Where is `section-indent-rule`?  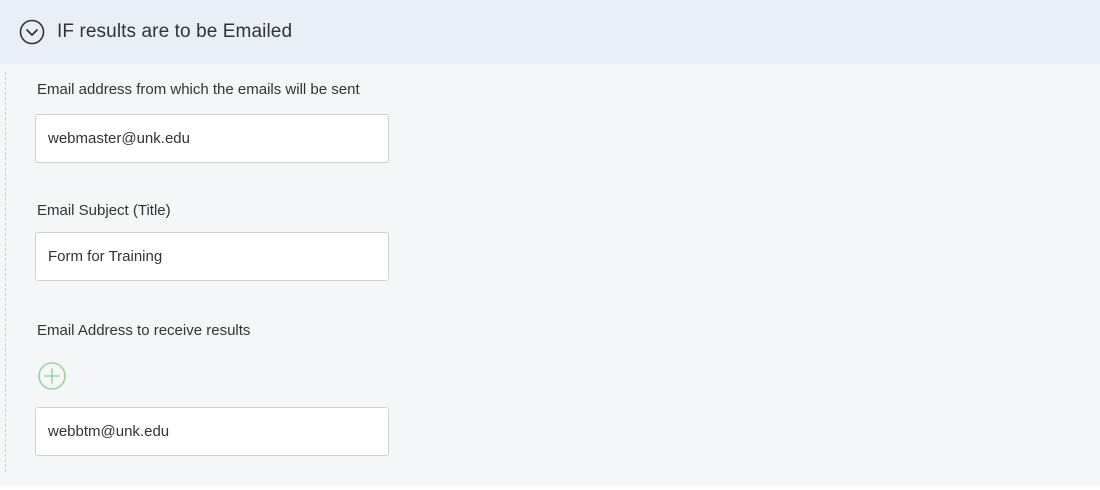 section-indent-rule is located at coordinates (5, 272).